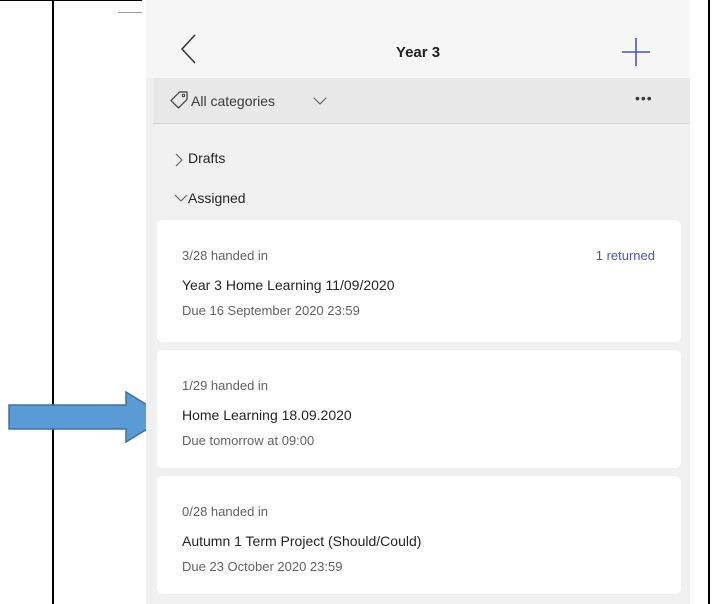 The image size is (712, 604). What do you see at coordinates (248, 440) in the screenshot?
I see `assignment-due: Due tomorrow at 09:00` at bounding box center [248, 440].